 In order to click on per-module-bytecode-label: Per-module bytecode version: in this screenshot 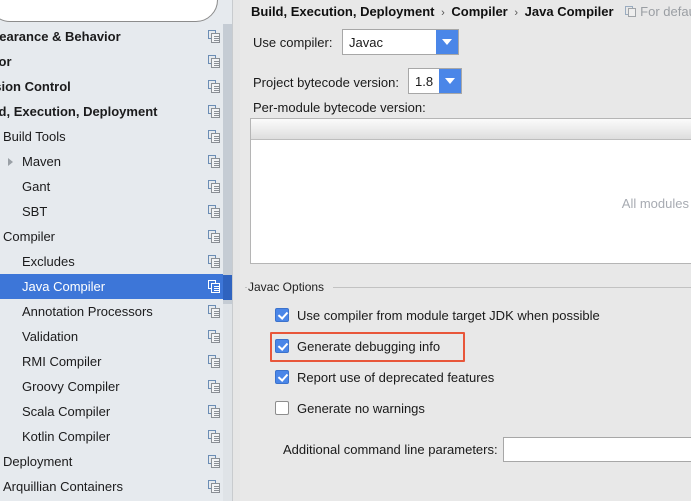, I will do `click(339, 107)`.